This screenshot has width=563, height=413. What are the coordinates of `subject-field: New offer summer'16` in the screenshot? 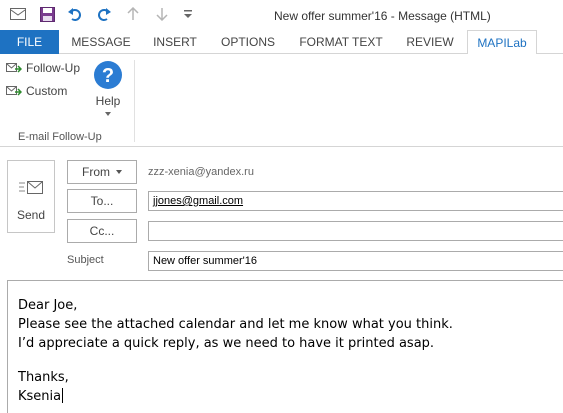 It's located at (355, 261).